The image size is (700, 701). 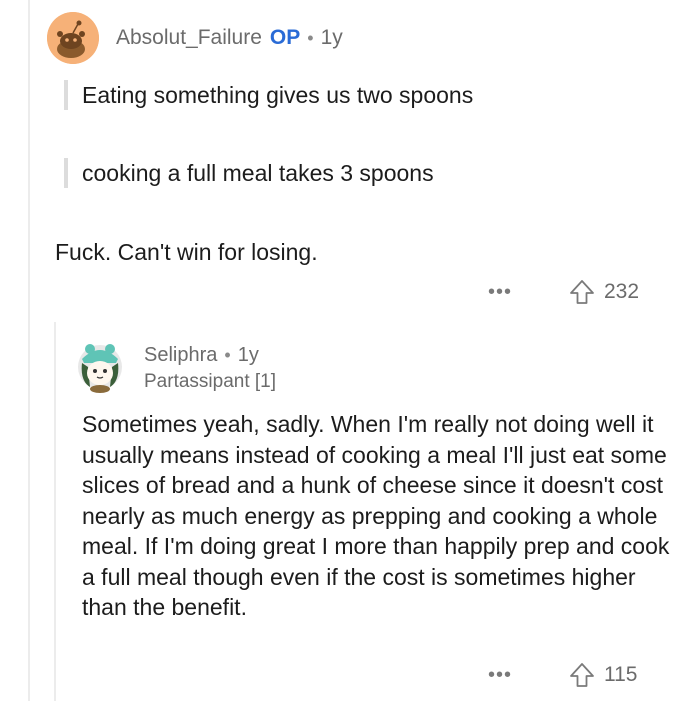 What do you see at coordinates (100, 368) in the screenshot?
I see `cat-avatar-icon` at bounding box center [100, 368].